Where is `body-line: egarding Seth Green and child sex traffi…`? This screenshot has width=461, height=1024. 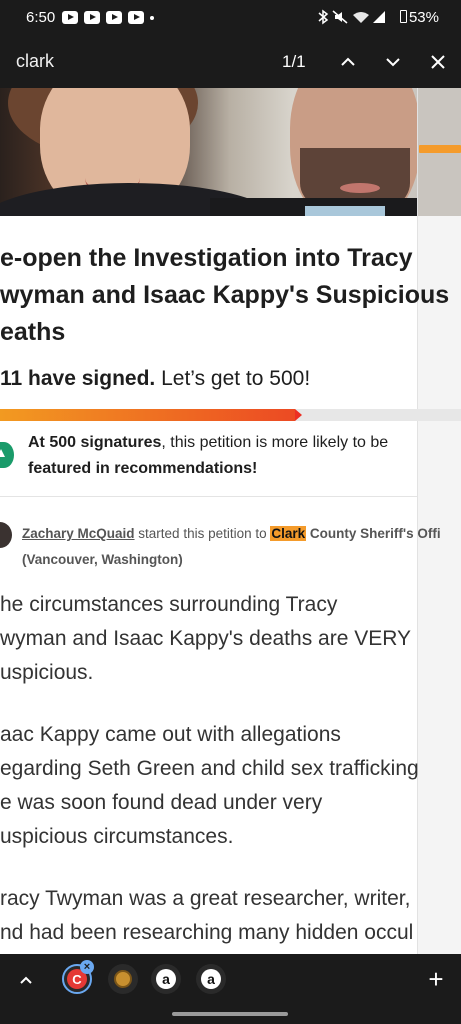 body-line: egarding Seth Green and child sex traffi… is located at coordinates (209, 768).